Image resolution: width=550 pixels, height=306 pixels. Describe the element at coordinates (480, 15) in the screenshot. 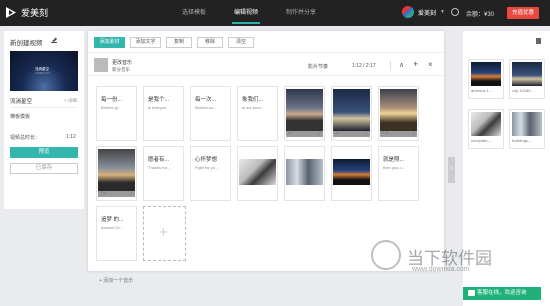

I see `balance: 余额：¥30` at that location.